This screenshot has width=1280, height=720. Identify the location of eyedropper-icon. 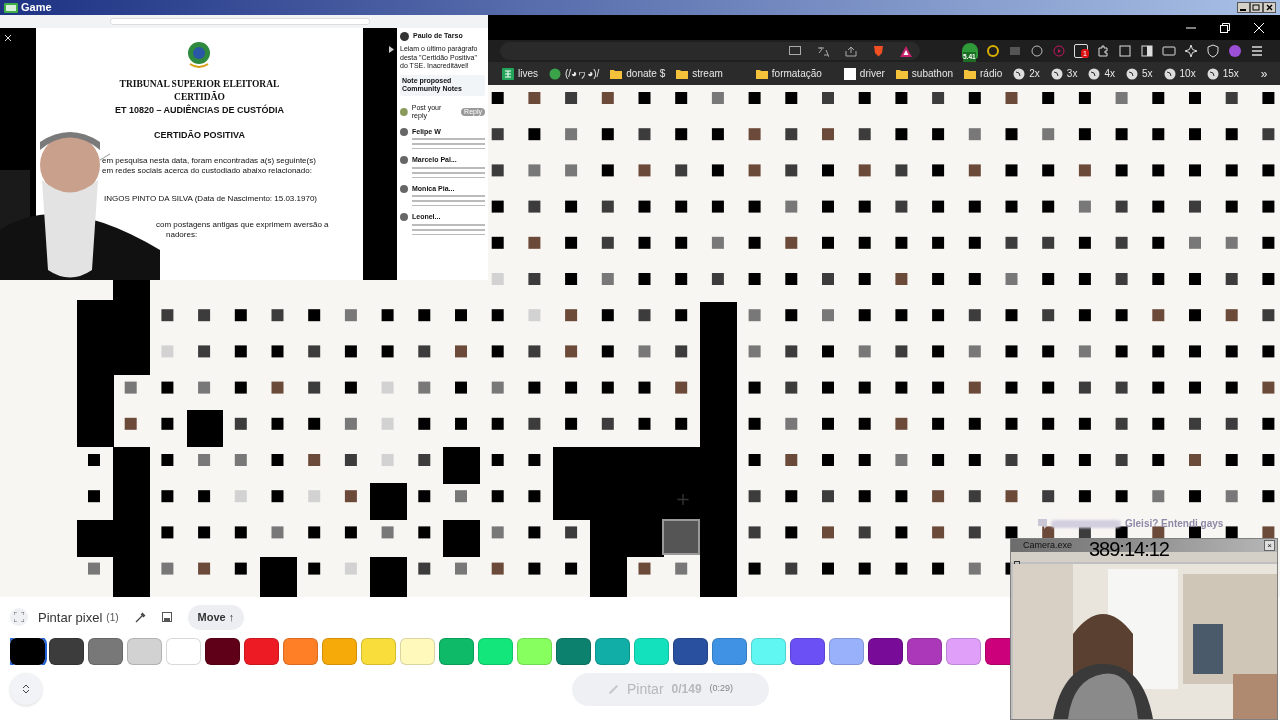
(140, 617).